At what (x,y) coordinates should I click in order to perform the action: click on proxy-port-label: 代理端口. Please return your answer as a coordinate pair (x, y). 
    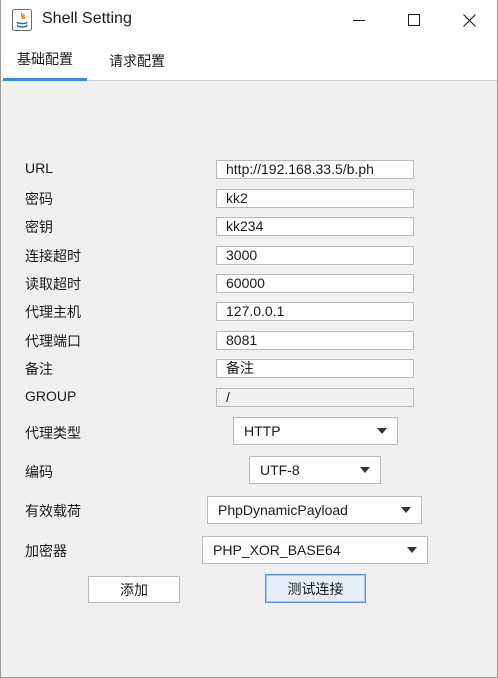
    Looking at the image, I should click on (53, 341).